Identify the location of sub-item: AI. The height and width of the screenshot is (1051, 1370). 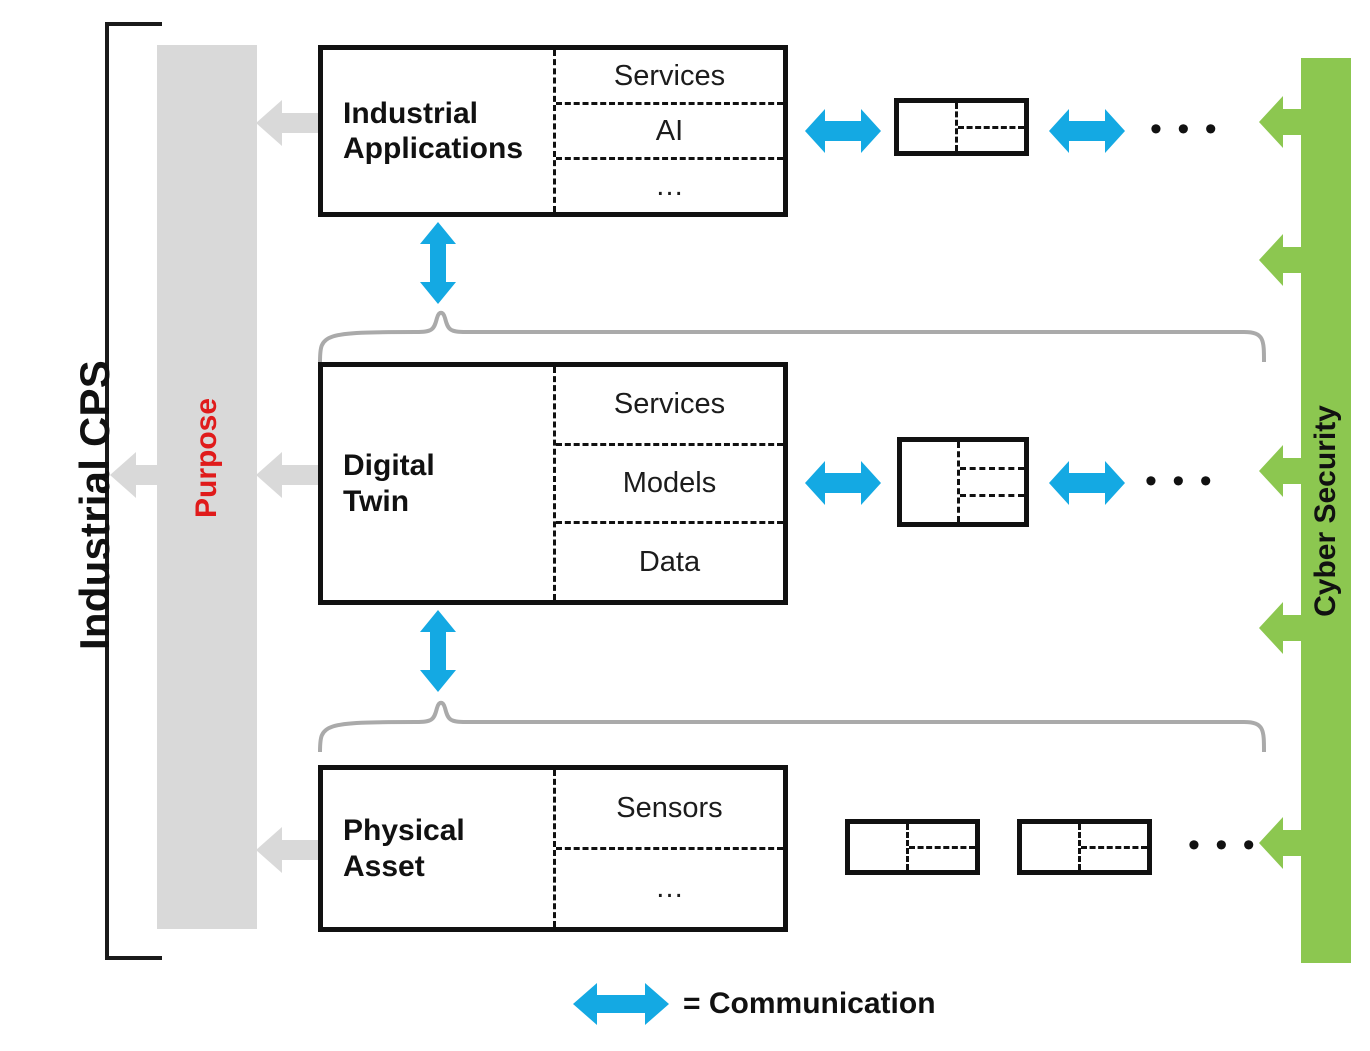
(669, 129).